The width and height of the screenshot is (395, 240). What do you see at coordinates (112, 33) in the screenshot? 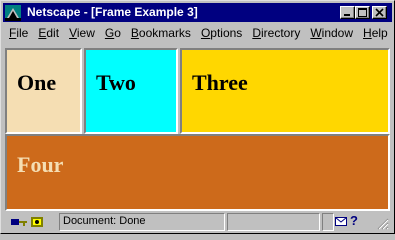
I see `menu-go: Go` at bounding box center [112, 33].